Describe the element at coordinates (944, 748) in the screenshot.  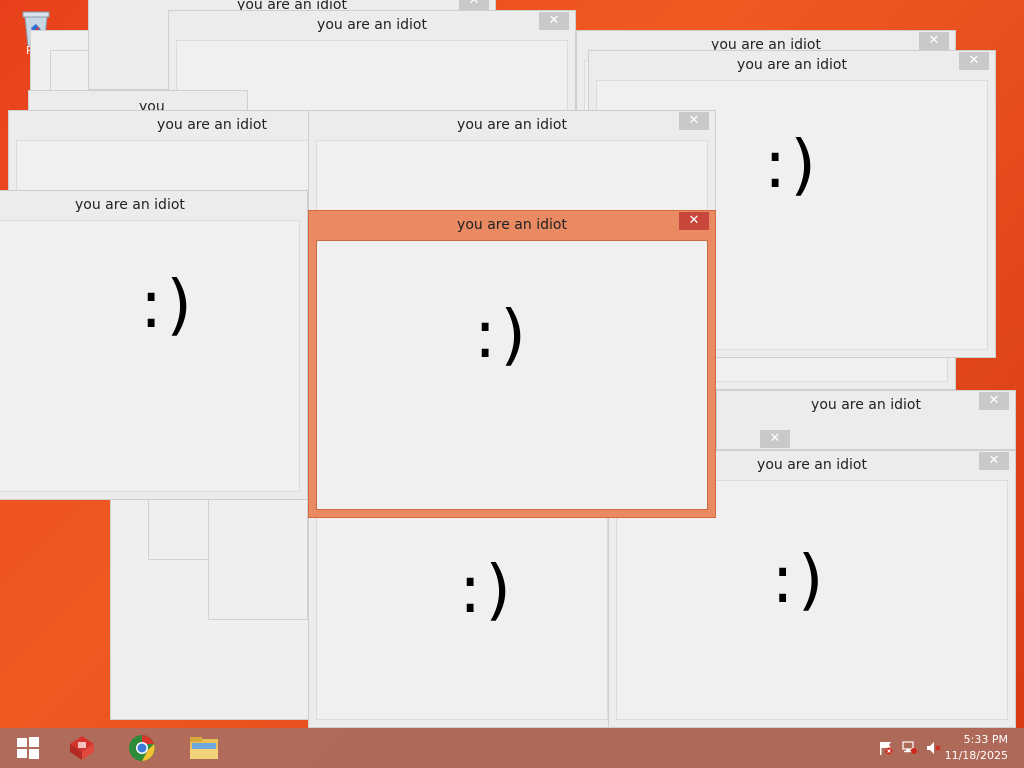
I see `system-tray: 5:33 PM 11/18/2025` at that location.